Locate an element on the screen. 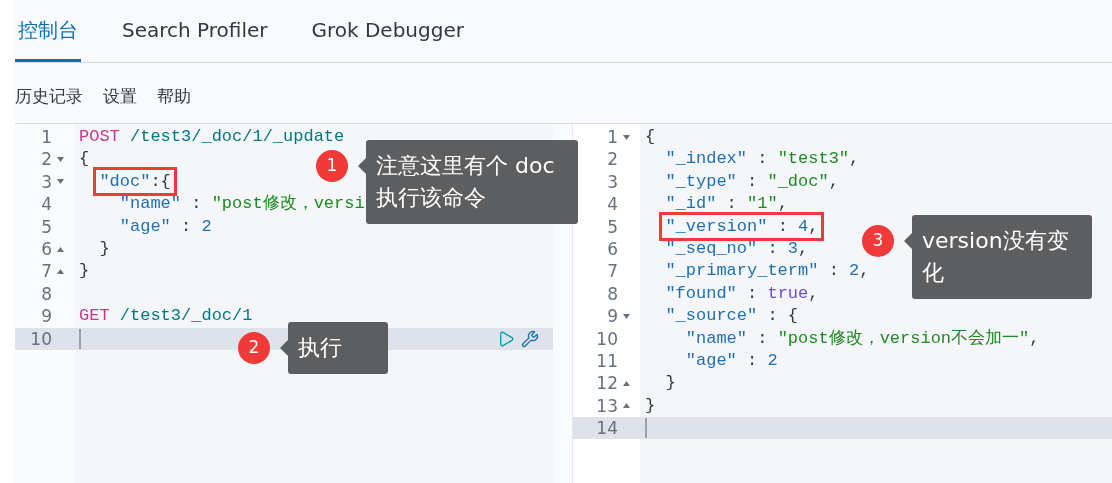 The height and width of the screenshot is (483, 1112). tab: 控制台 is located at coordinates (48, 31).